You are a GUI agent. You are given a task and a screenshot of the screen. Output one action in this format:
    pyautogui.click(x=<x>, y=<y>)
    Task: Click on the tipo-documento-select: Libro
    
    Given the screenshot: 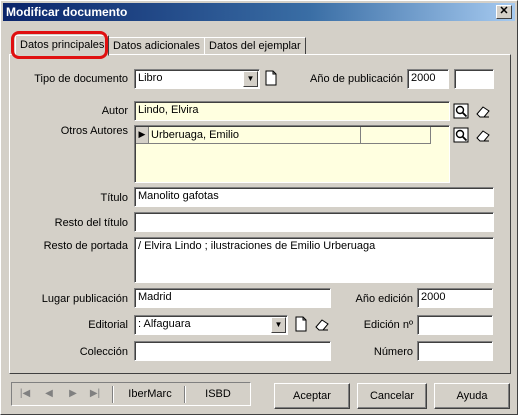 What is the action you would take?
    pyautogui.click(x=197, y=79)
    